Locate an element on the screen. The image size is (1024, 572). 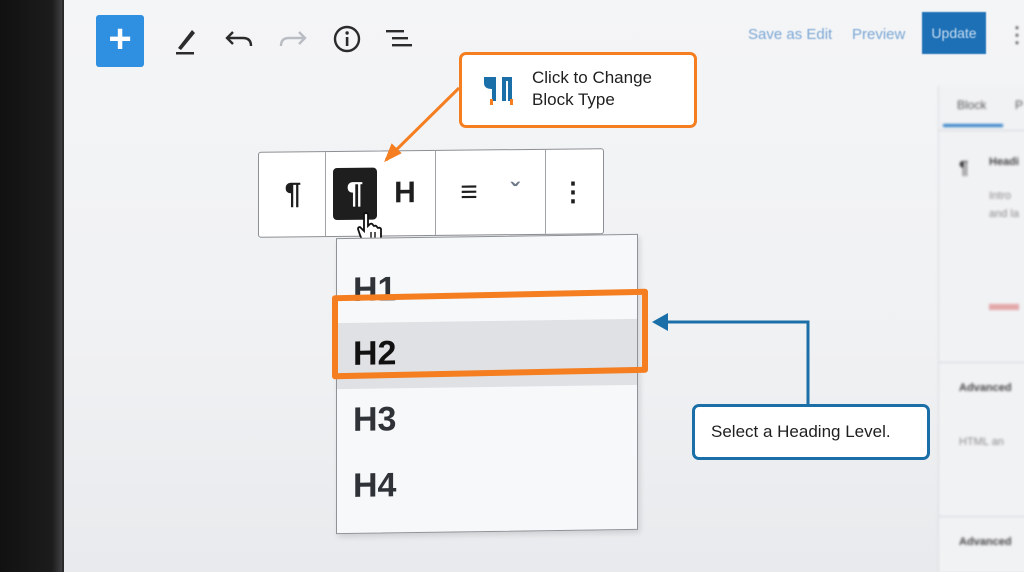
block-type-icon is located at coordinates (498, 90).